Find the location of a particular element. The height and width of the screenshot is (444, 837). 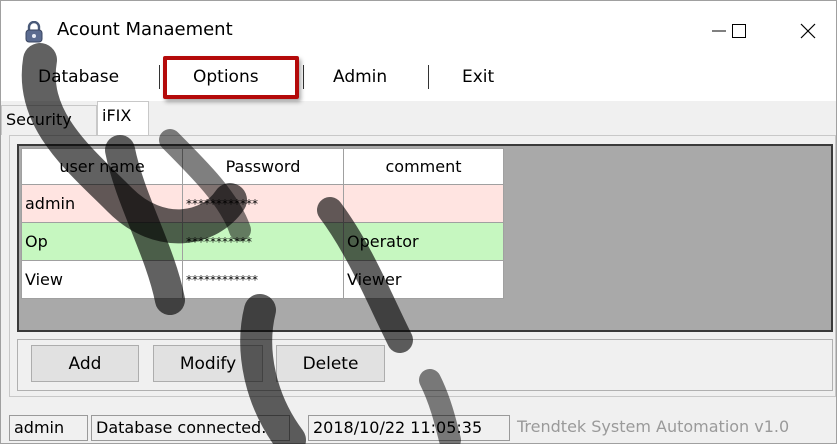

cell-user-name: Op is located at coordinates (102, 241).